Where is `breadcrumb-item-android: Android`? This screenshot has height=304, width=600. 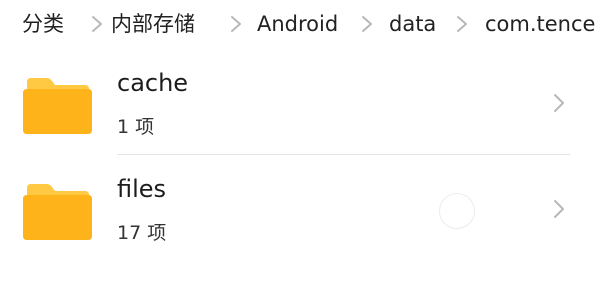
breadcrumb-item-android: Android is located at coordinates (297, 24).